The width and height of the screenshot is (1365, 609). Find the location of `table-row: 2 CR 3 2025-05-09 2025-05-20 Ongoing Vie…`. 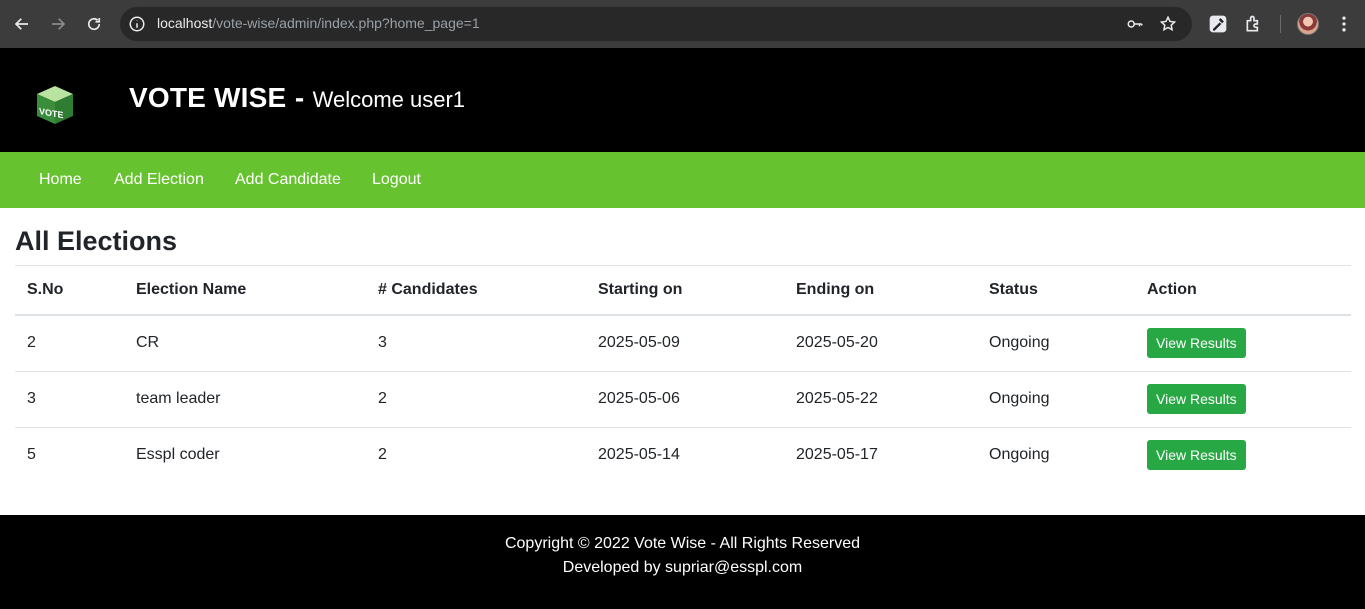

table-row: 2 CR 3 2025-05-09 2025-05-20 Ongoing Vie… is located at coordinates (683, 343).